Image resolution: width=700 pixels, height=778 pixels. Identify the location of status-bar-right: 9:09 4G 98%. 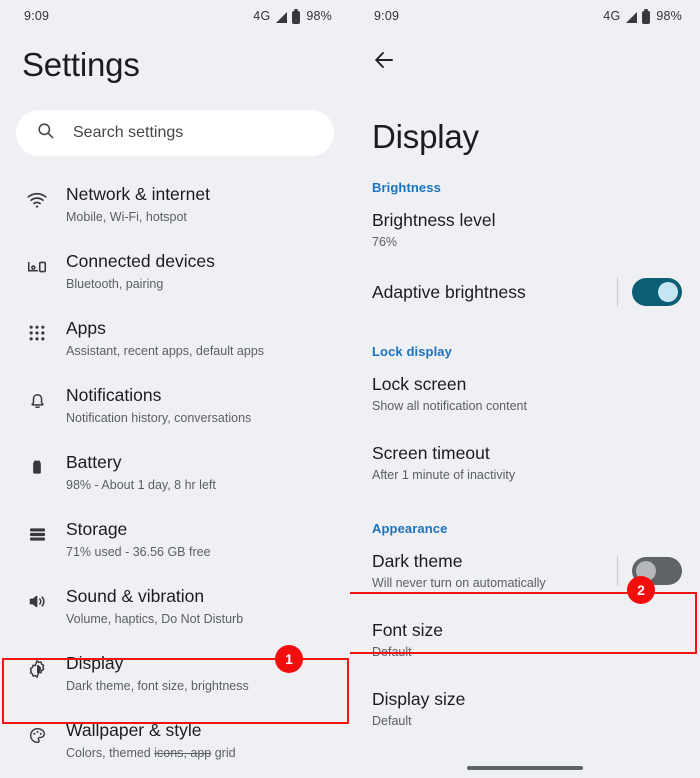
(525, 16).